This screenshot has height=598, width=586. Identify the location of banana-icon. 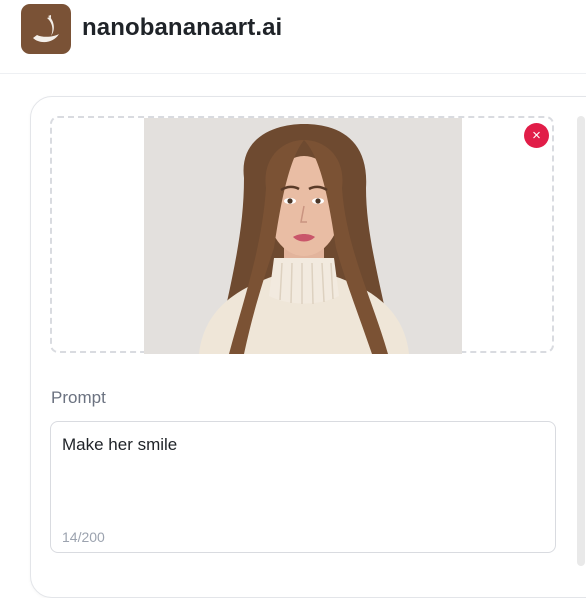
(46, 29).